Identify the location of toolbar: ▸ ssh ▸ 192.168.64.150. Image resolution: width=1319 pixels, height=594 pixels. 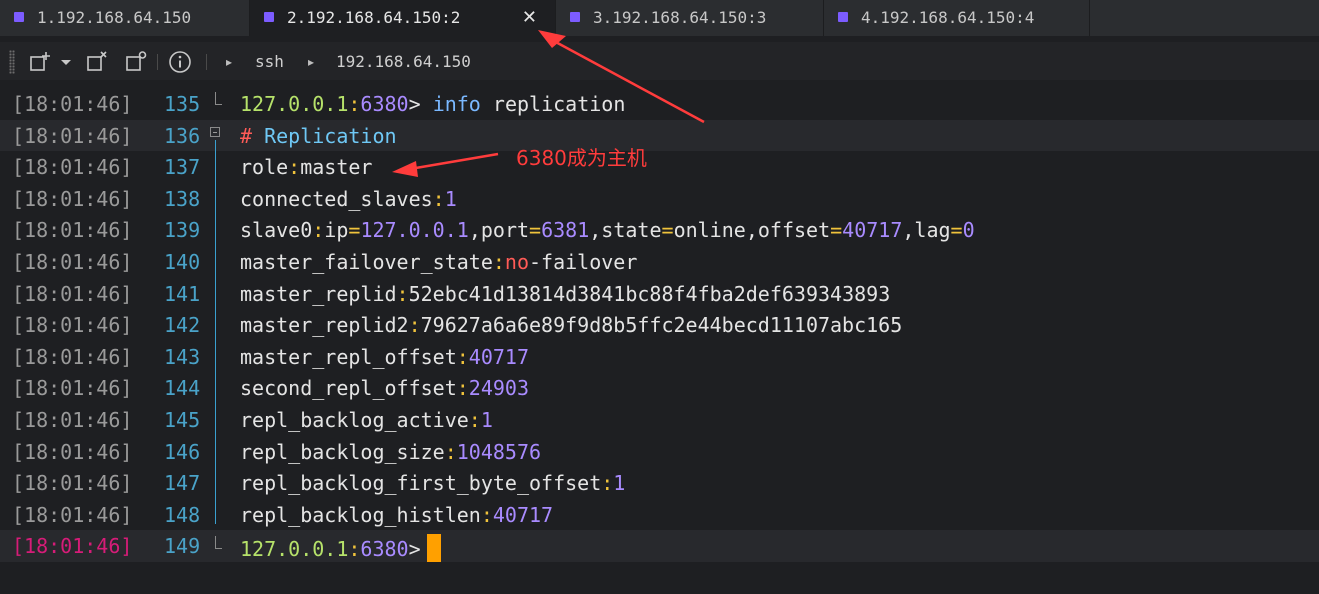
(659, 61).